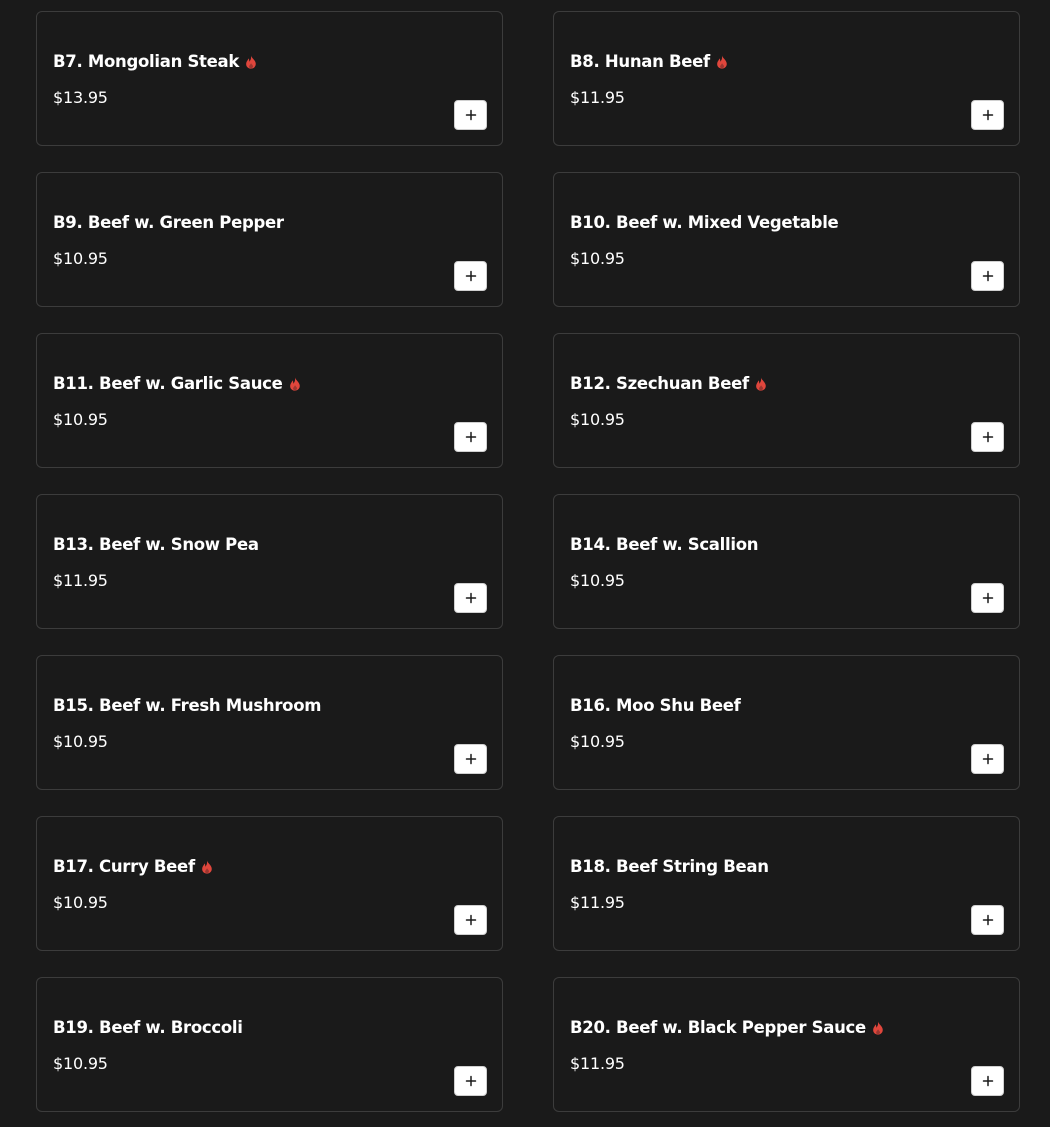 The height and width of the screenshot is (1127, 1050). What do you see at coordinates (659, 383) in the screenshot?
I see `item-name-text: B12. Szechuan Beef` at bounding box center [659, 383].